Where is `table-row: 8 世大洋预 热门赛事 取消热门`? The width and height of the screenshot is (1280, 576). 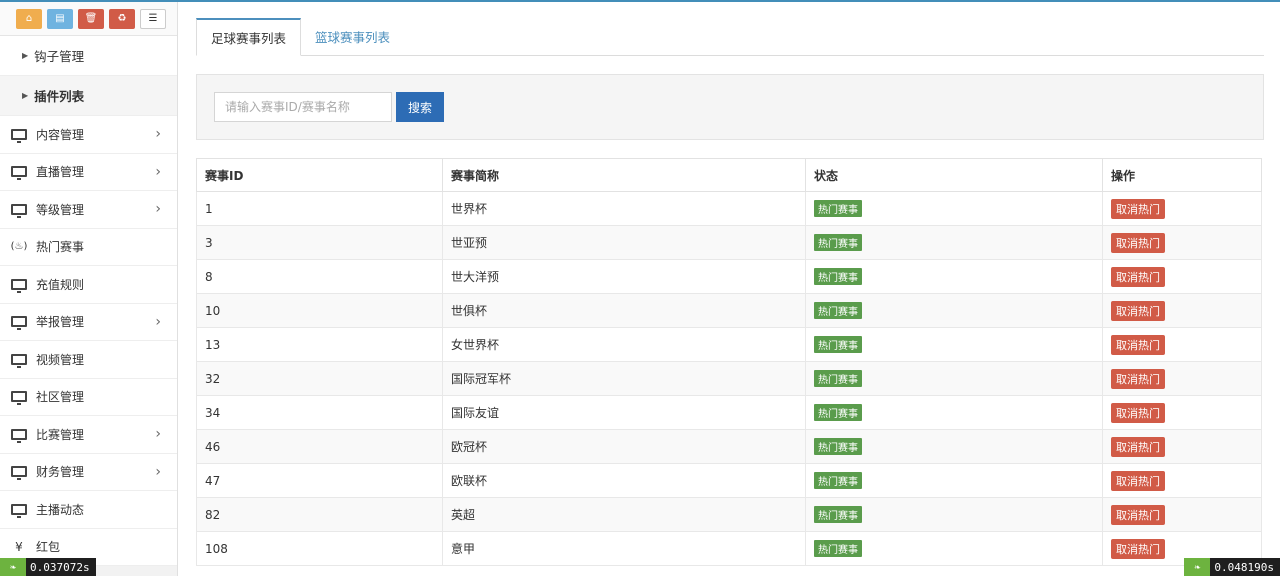
table-row: 8 世大洋预 热门赛事 取消热门 is located at coordinates (729, 276).